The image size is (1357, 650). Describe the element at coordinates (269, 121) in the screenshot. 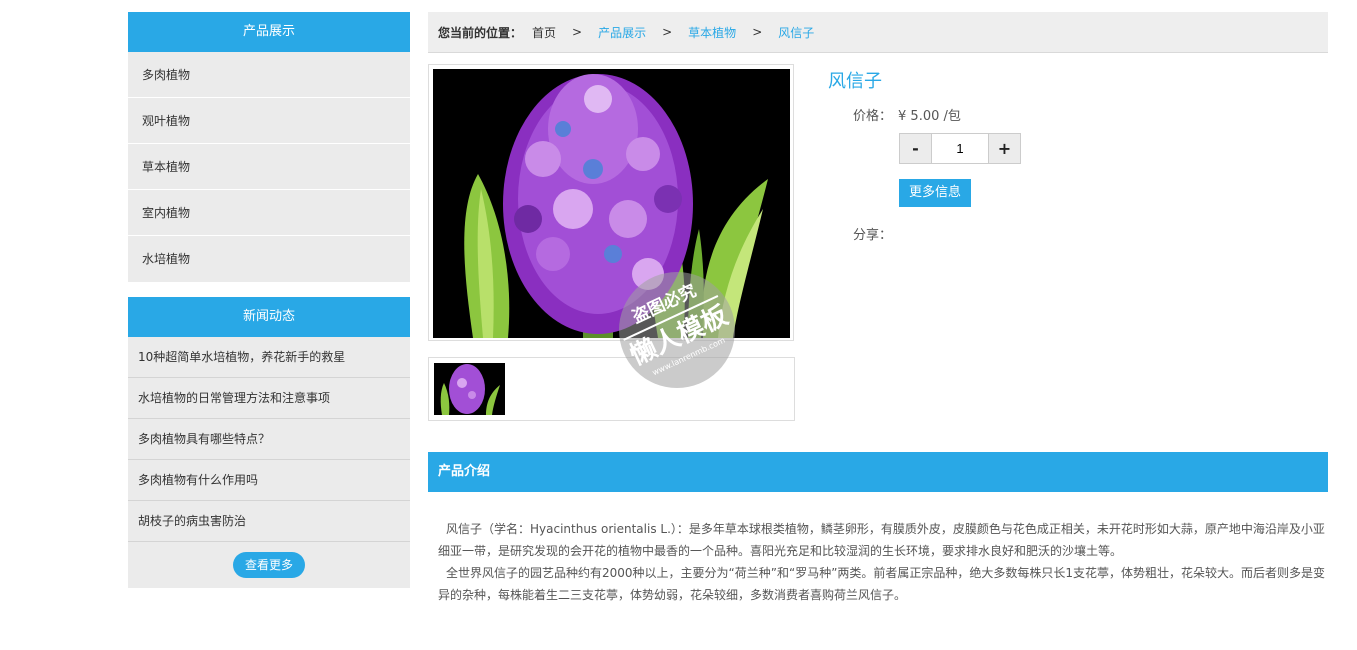

I see `category-item-foliage: 观叶植物` at that location.